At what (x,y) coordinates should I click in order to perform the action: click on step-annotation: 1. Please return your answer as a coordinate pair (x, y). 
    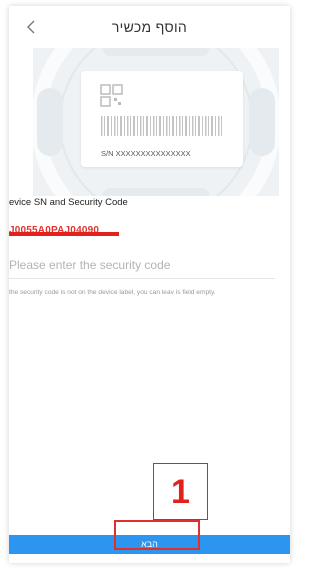
    Looking at the image, I should click on (180, 491).